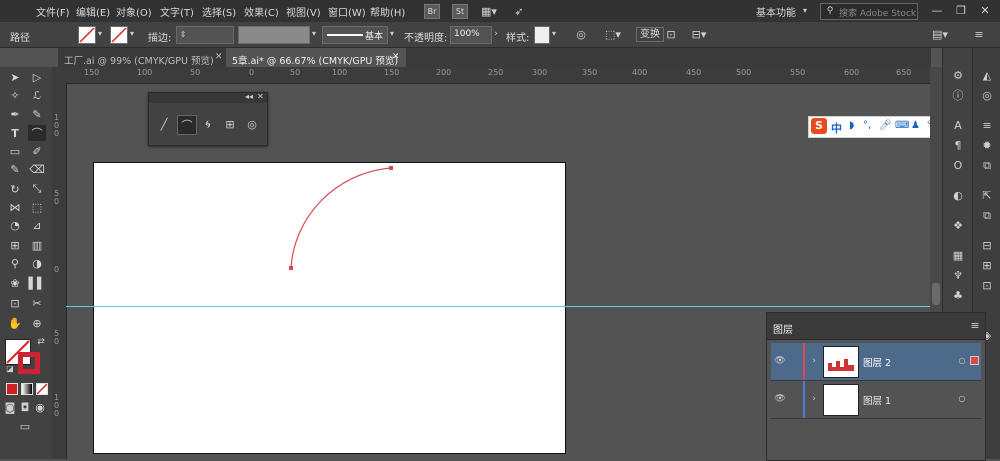 The width and height of the screenshot is (1000, 461). Describe the element at coordinates (219, 11) in the screenshot. I see `menu-select: 选择(S)` at that location.